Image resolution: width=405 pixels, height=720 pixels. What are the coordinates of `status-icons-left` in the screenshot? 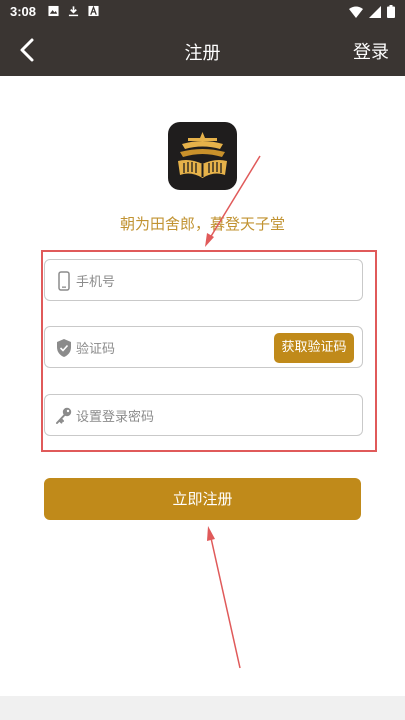 It's located at (73, 11).